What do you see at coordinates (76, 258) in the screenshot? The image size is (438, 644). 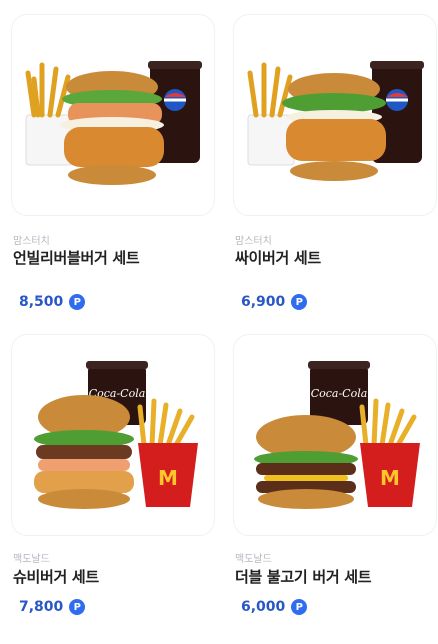 I see `product-name: 언빌리버블버거 세트` at bounding box center [76, 258].